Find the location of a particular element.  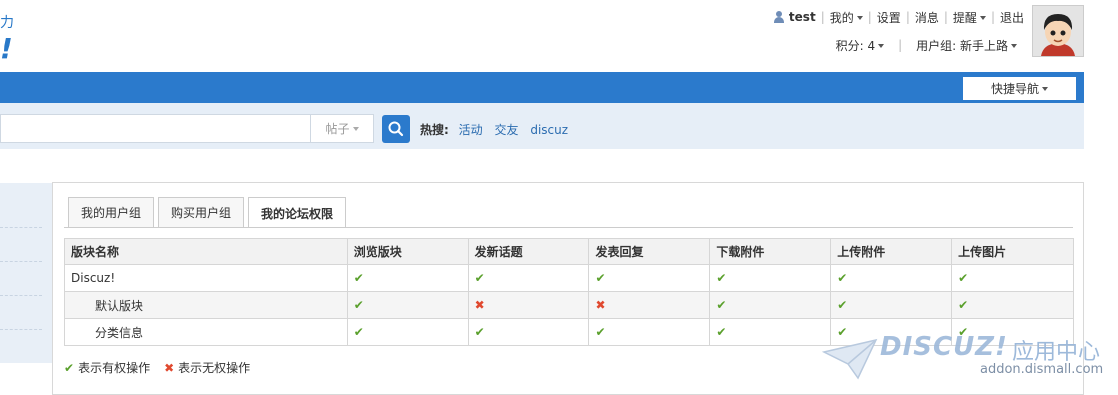

search-type-select: 帖子 is located at coordinates (342, 128).